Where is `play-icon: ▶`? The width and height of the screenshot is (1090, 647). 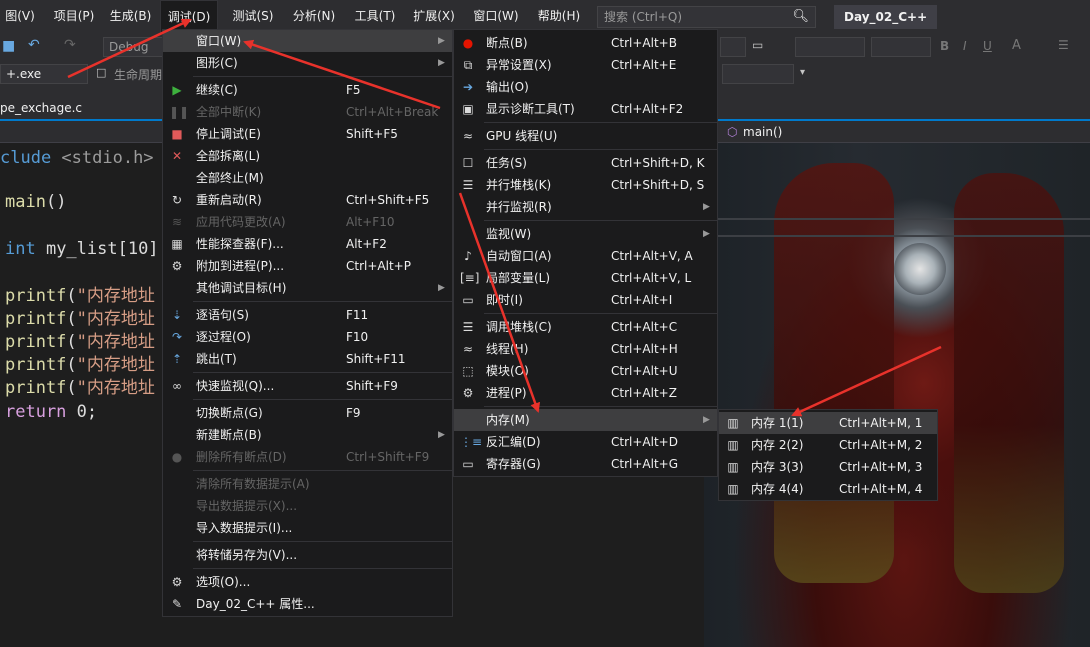
play-icon: ▶ is located at coordinates (177, 90).